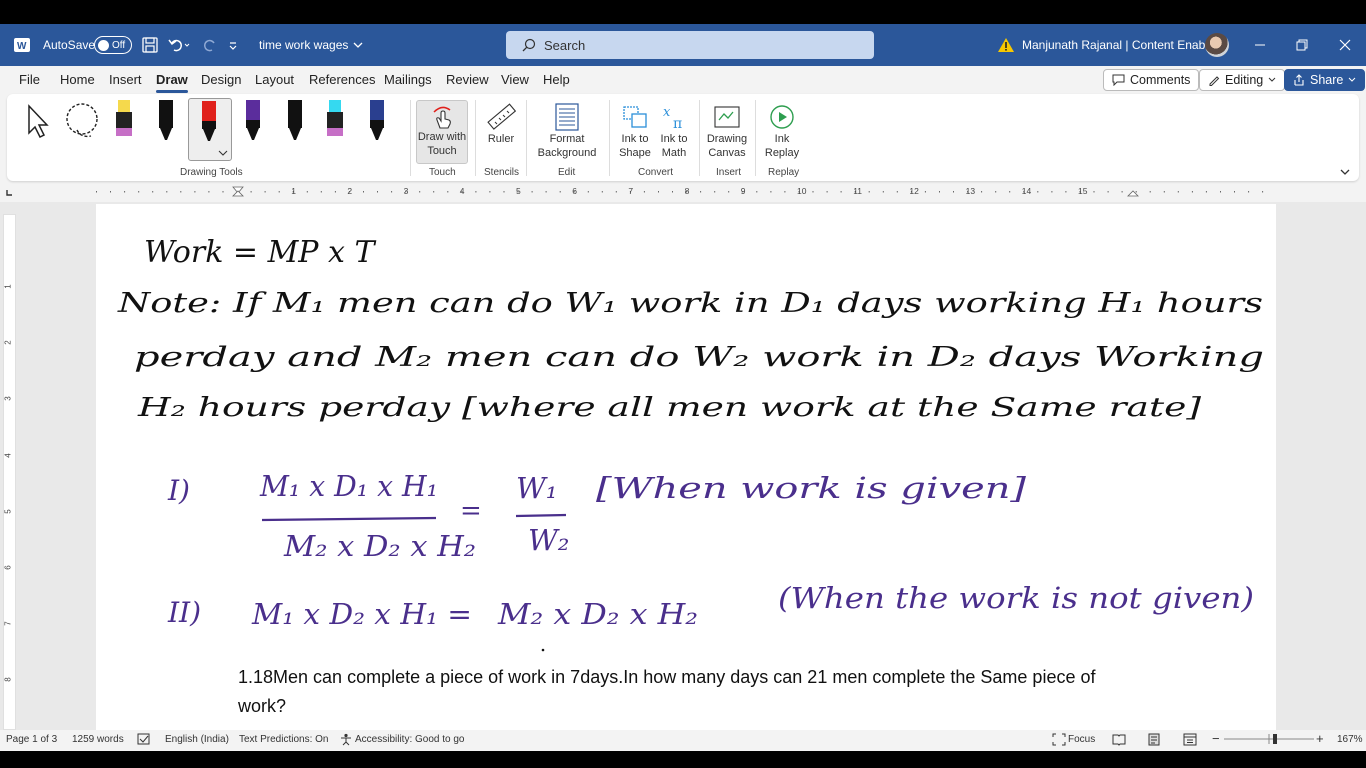 This screenshot has height=768, width=1366. Describe the element at coordinates (782, 117) in the screenshot. I see `play-icon` at that location.